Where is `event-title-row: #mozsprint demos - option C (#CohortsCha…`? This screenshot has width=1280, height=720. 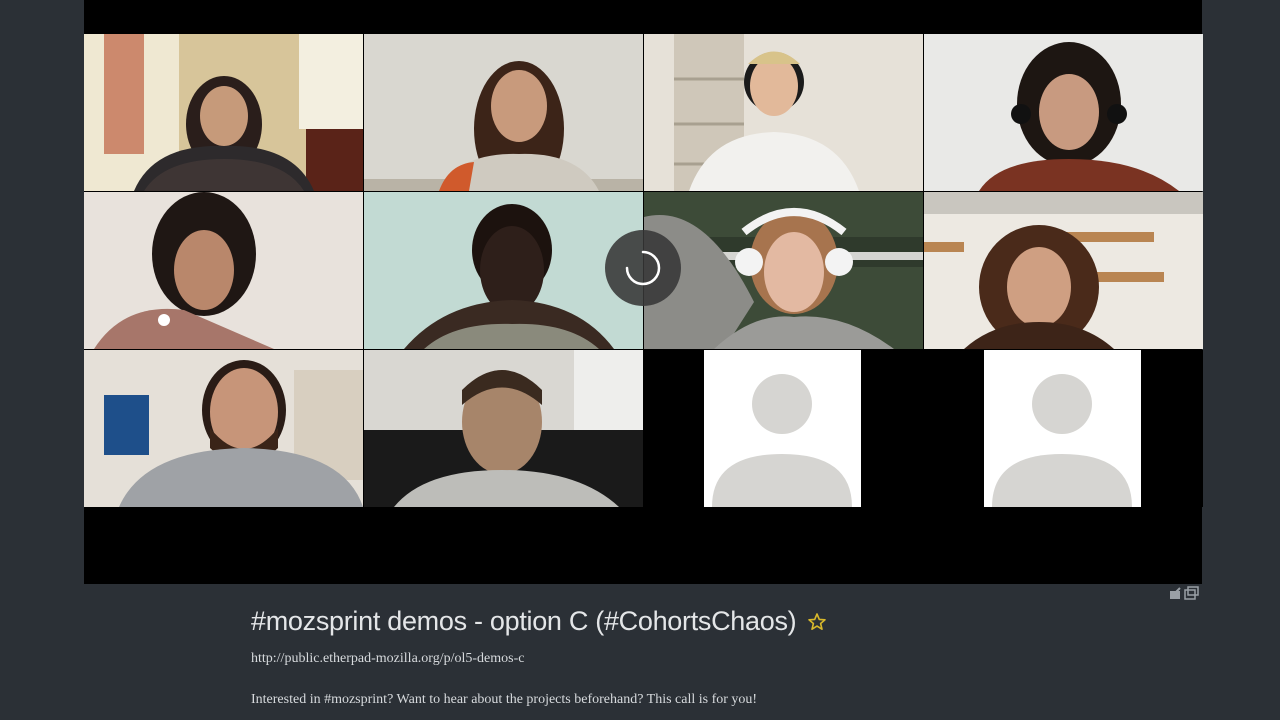
event-title-row: #mozsprint demos - option C (#CohortsCha… is located at coordinates (701, 621).